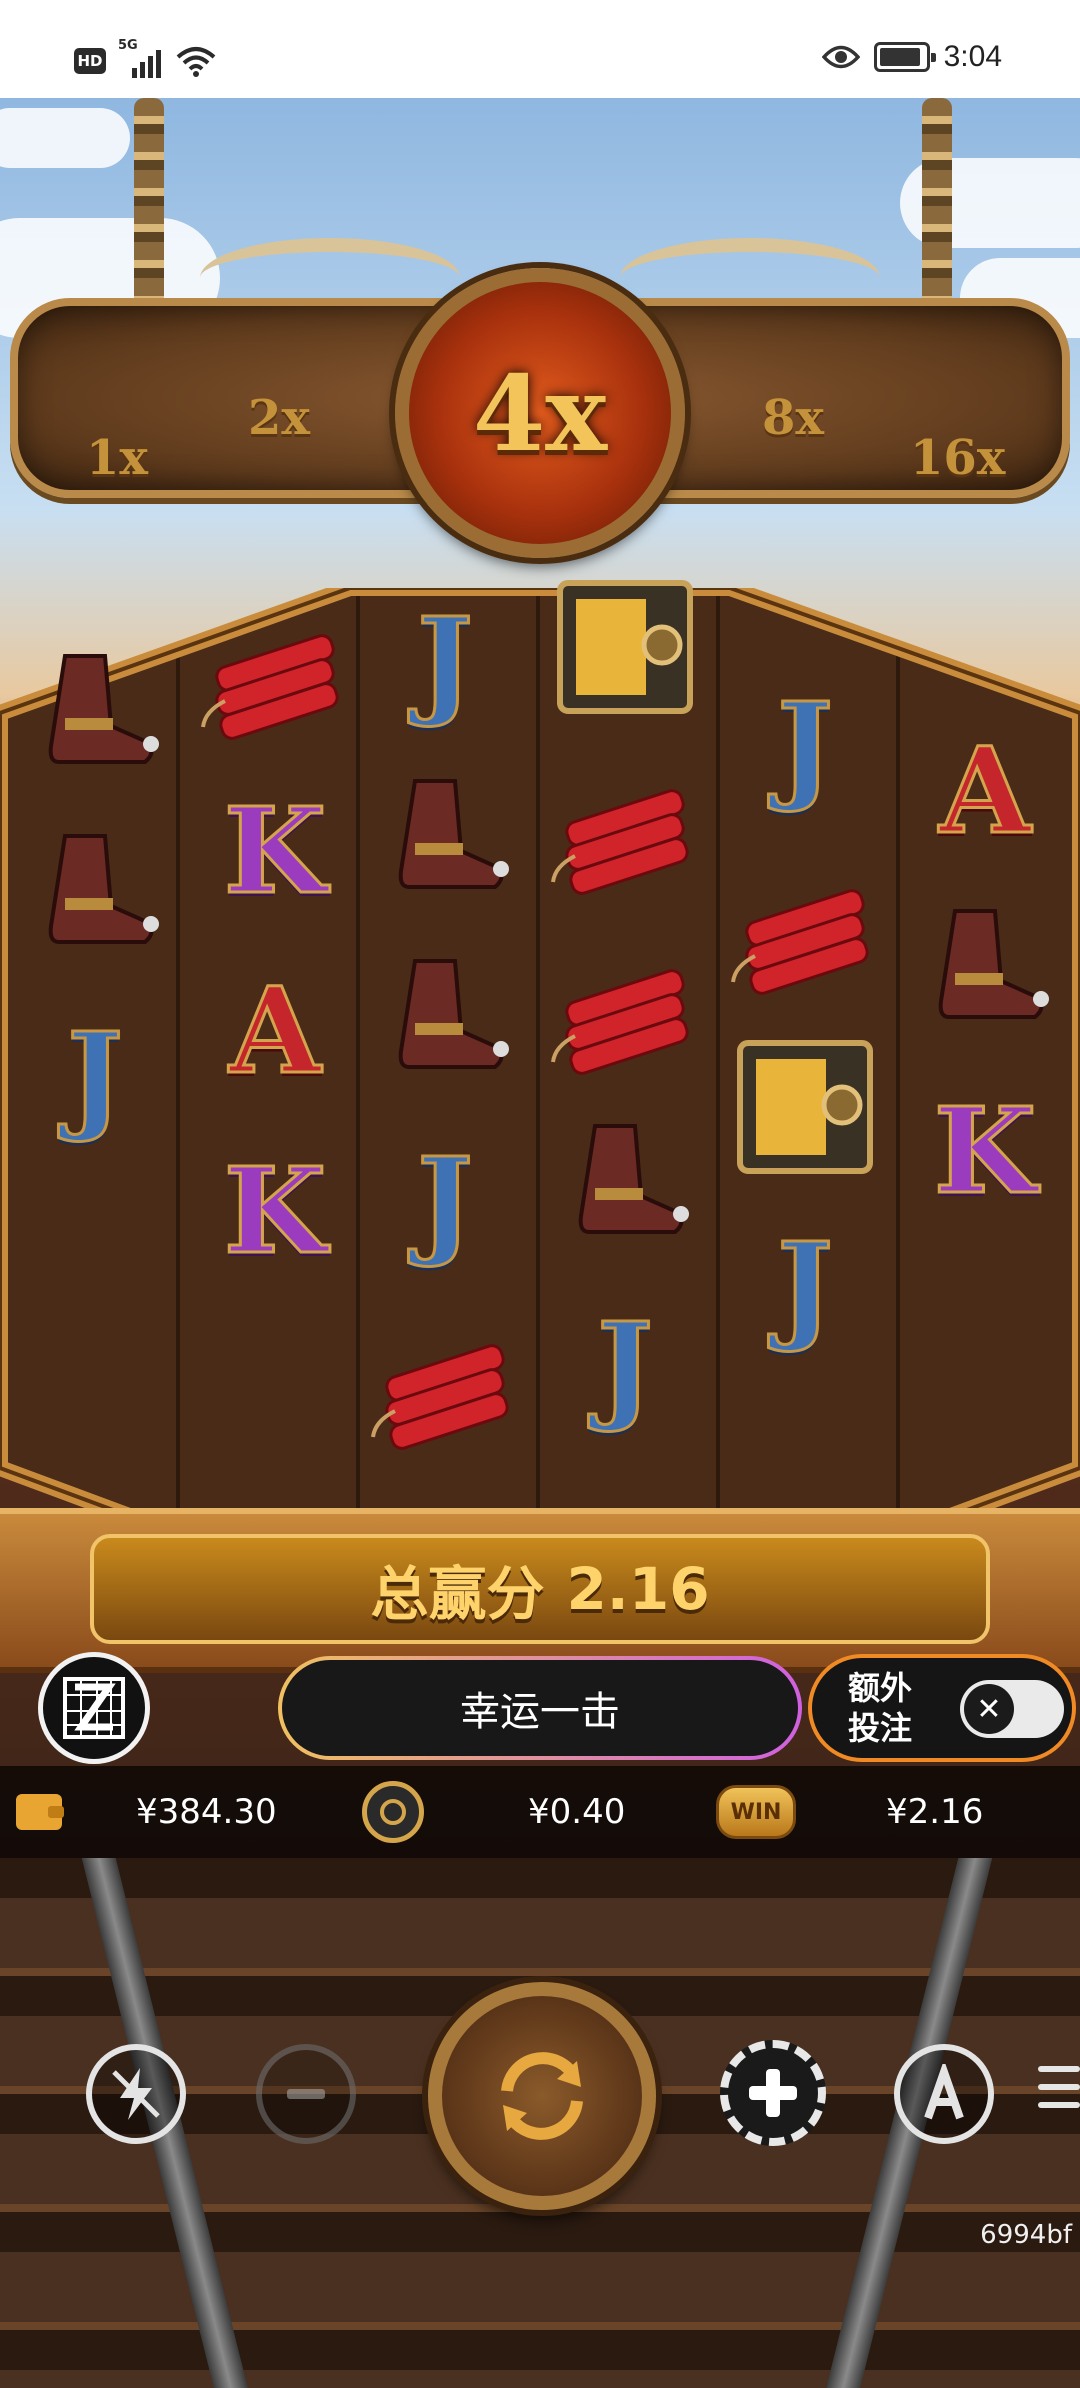 This screenshot has height=2388, width=1080. I want to click on network-type-label: 5G, so click(128, 45).